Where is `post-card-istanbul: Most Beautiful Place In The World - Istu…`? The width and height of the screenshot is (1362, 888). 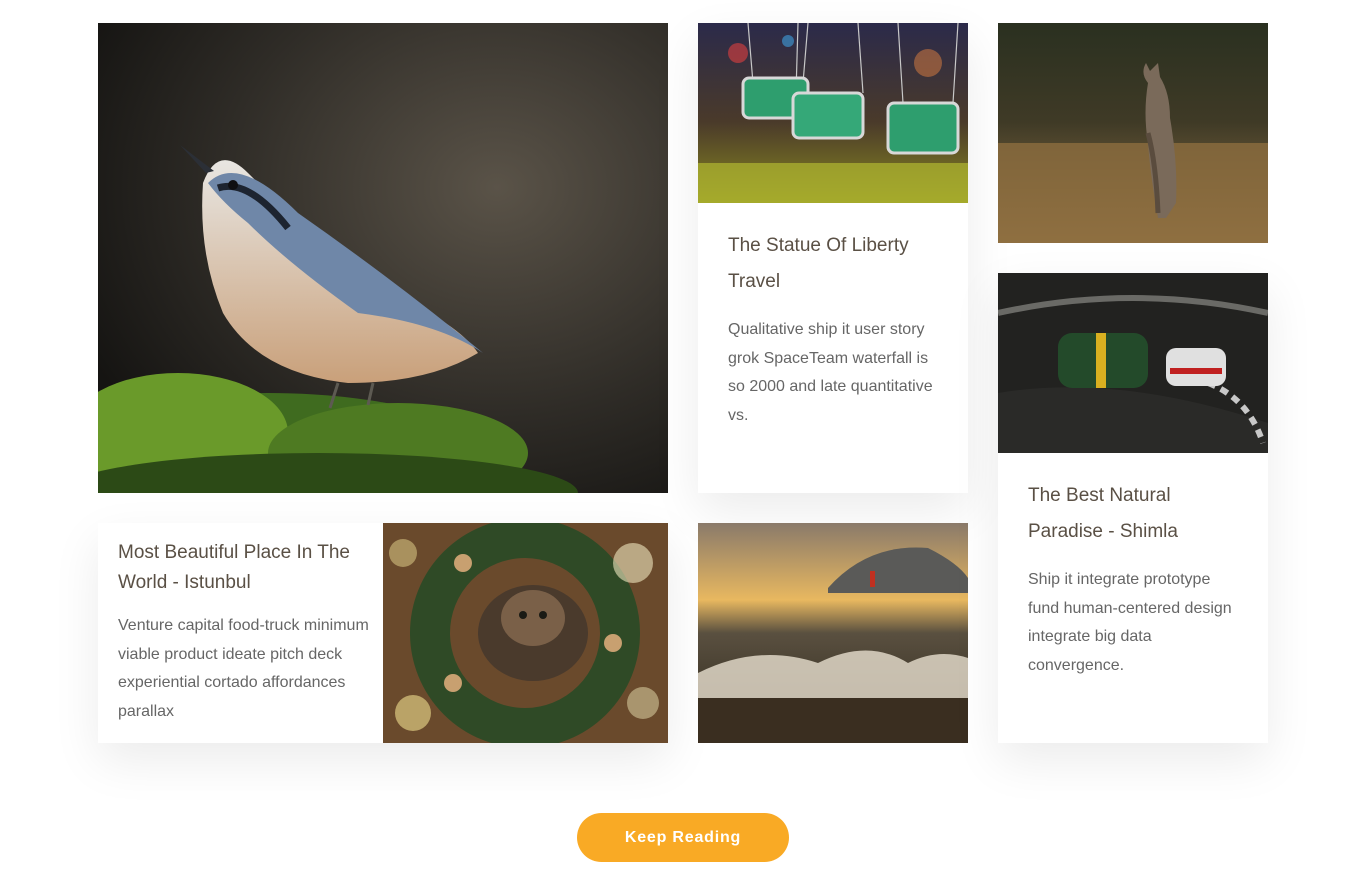 post-card-istanbul: Most Beautiful Place In The World - Istu… is located at coordinates (383, 633).